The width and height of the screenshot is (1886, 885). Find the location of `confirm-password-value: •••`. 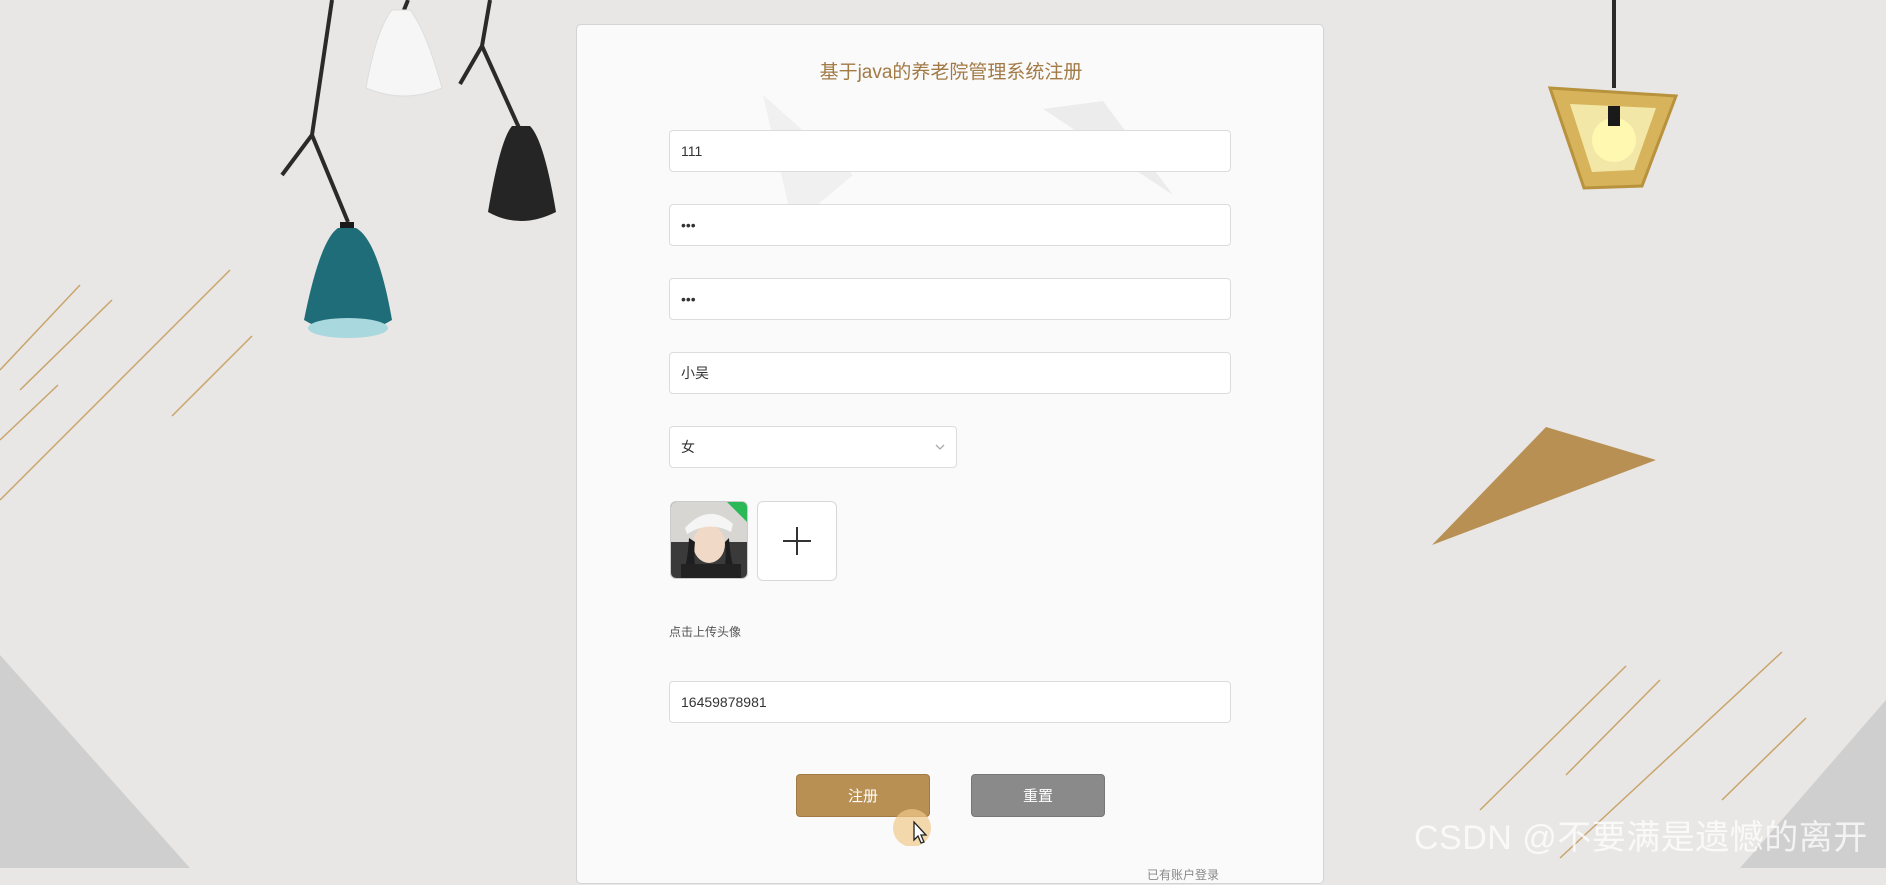

confirm-password-value: ••• is located at coordinates (688, 299).